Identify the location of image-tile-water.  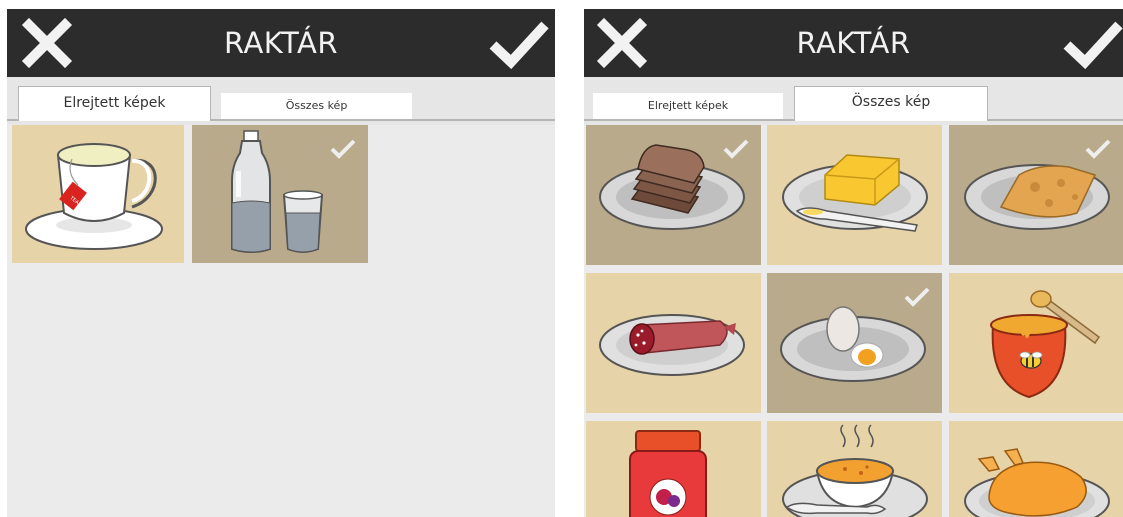
(280, 194).